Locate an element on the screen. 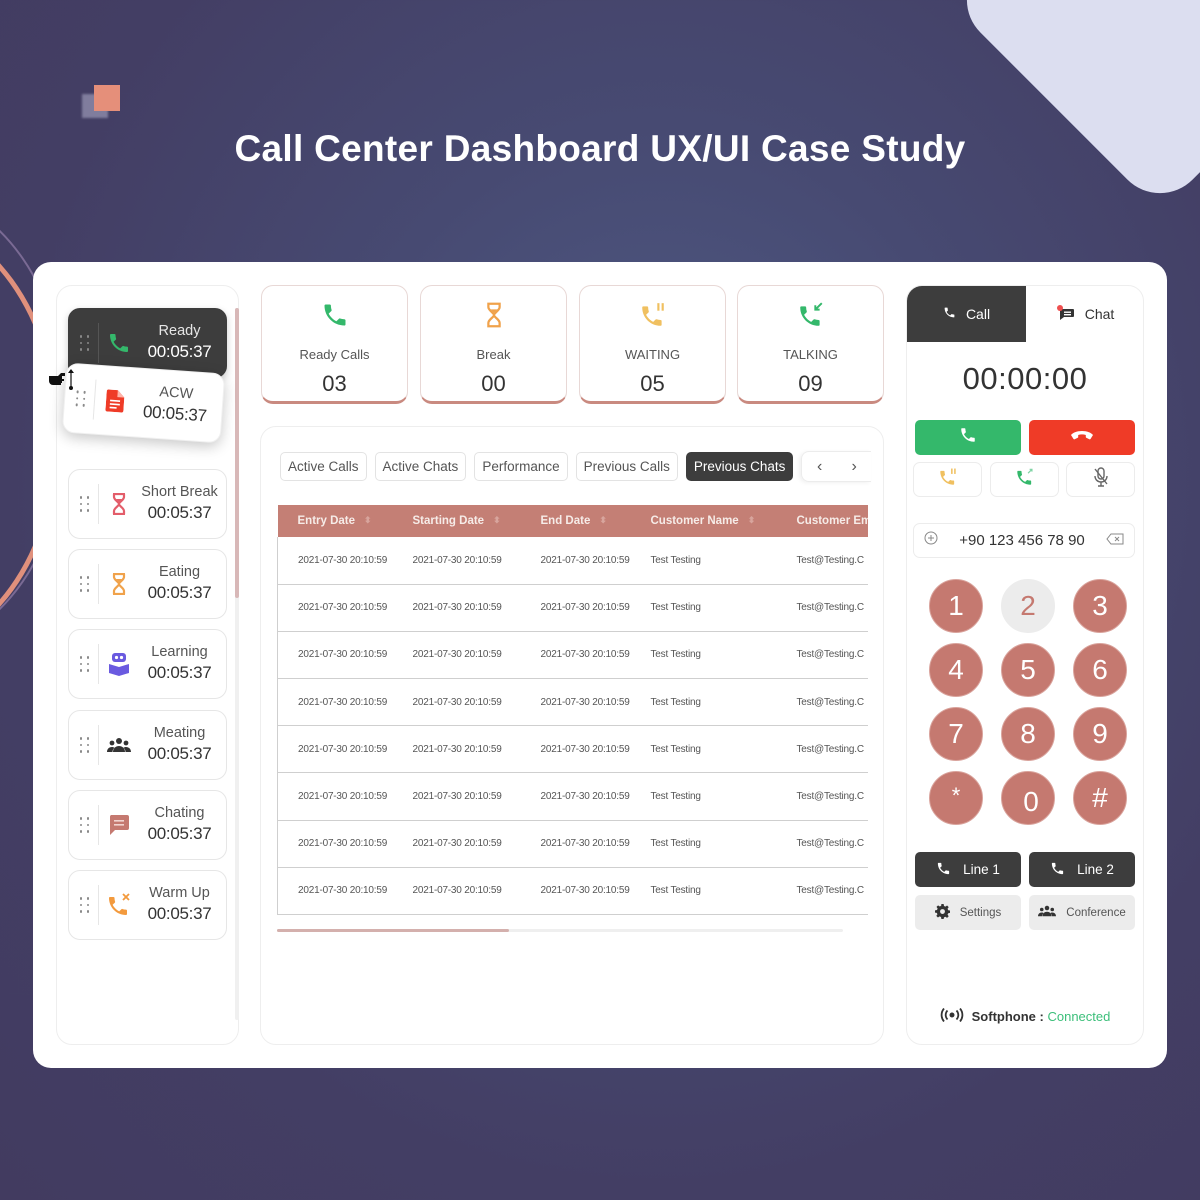 Image resolution: width=1200 pixels, height=1200 pixels. column-header-end-date: End Date ⬍ is located at coordinates (575, 521).